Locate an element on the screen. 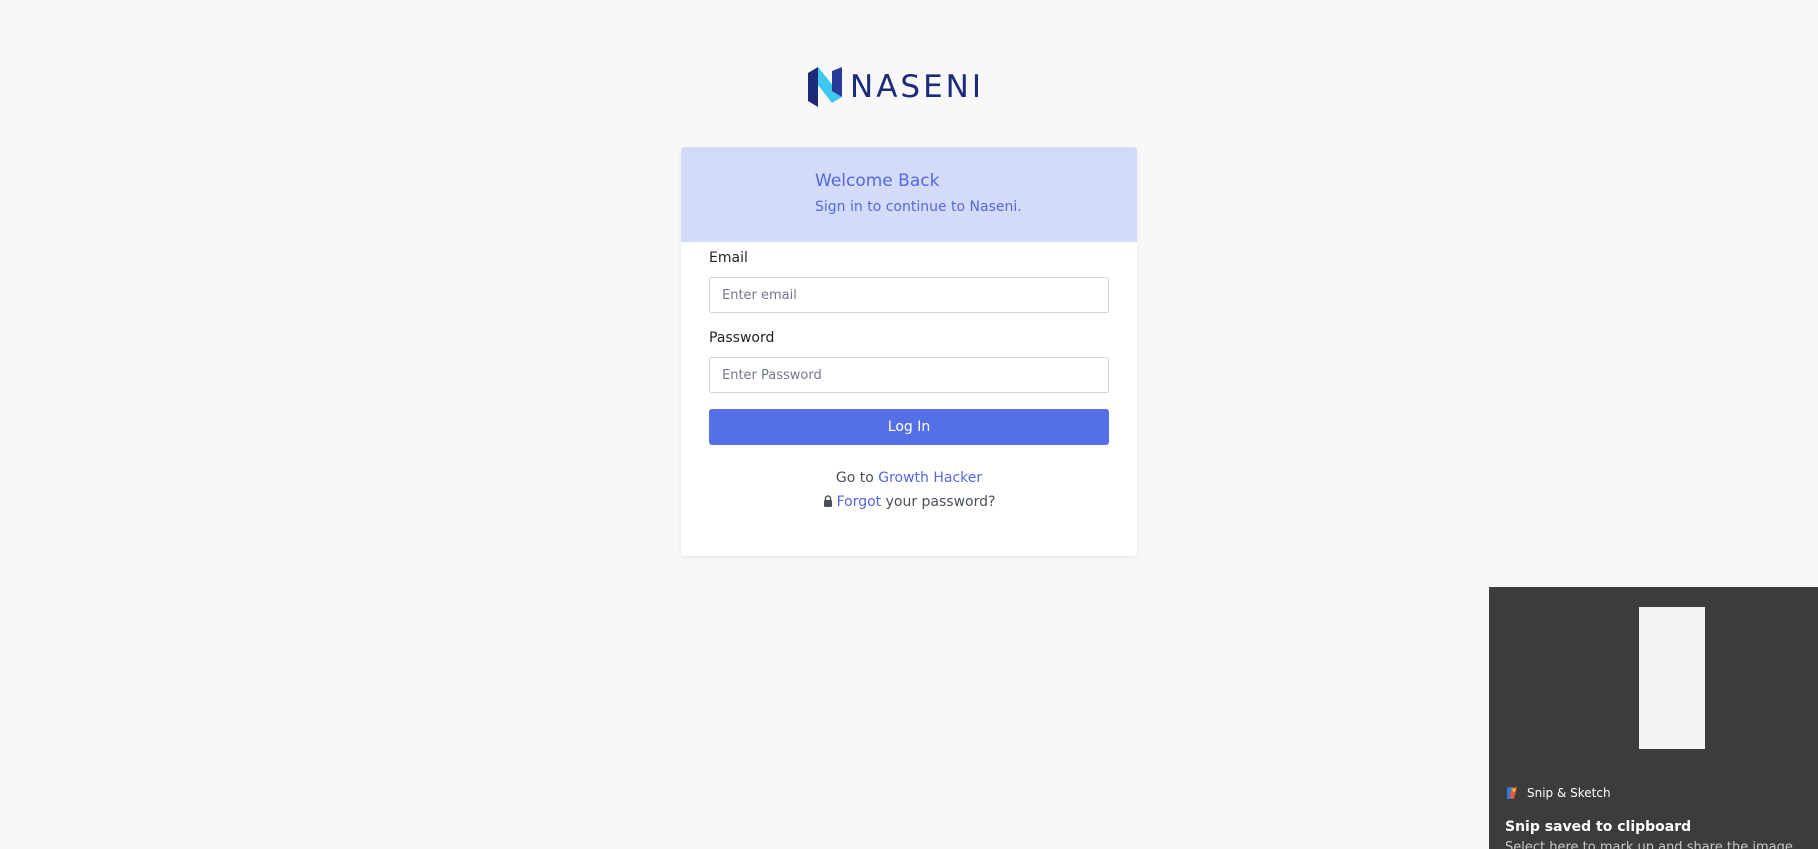  naseni-logo: NASENI is located at coordinates (896, 87).